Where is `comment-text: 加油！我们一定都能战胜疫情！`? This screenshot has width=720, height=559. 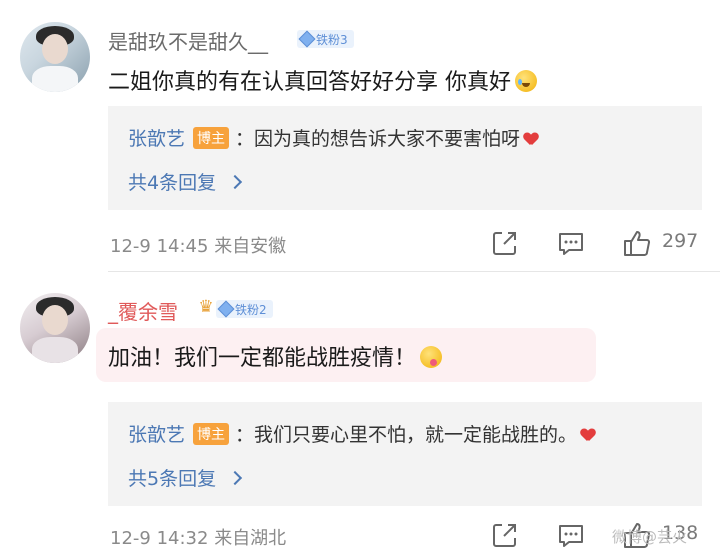 comment-text: 加油！我们一定都能战胜疫情！ is located at coordinates (275, 356).